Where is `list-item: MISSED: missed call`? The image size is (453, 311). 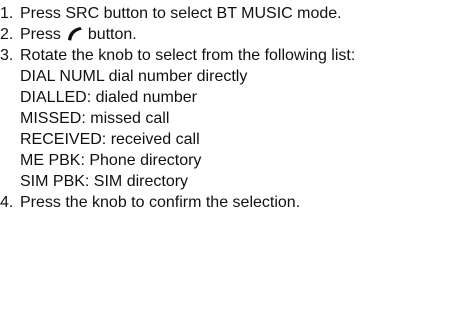 list-item: MISSED: missed call is located at coordinates (95, 118).